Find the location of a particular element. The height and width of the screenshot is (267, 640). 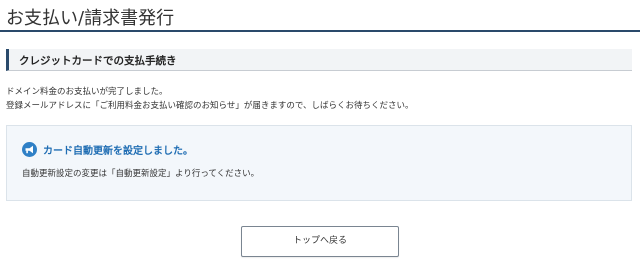

completion-message-line-1: ドメイン料金のお支払いが完了しました。 is located at coordinates (87, 92).